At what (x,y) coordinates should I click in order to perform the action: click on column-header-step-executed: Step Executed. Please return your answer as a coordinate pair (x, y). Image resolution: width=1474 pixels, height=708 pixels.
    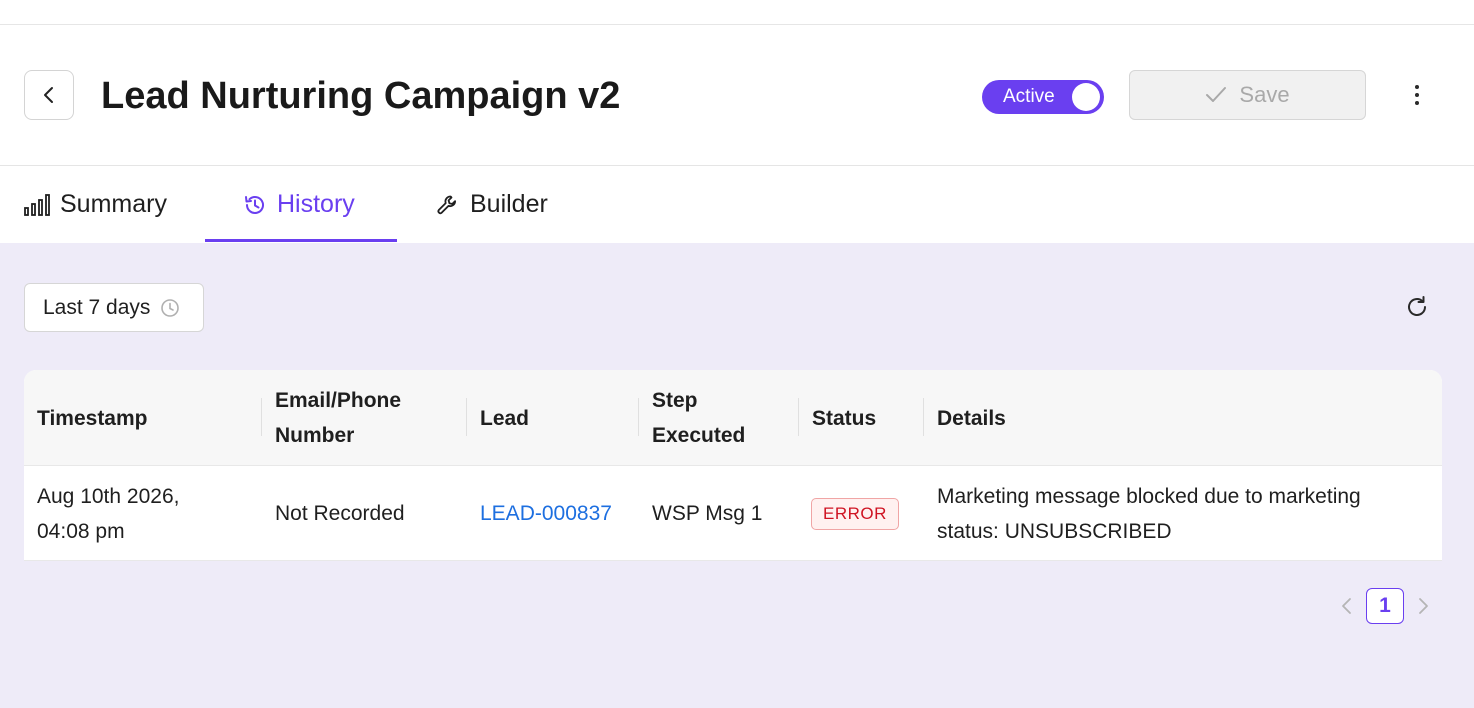
    Looking at the image, I should click on (699, 418).